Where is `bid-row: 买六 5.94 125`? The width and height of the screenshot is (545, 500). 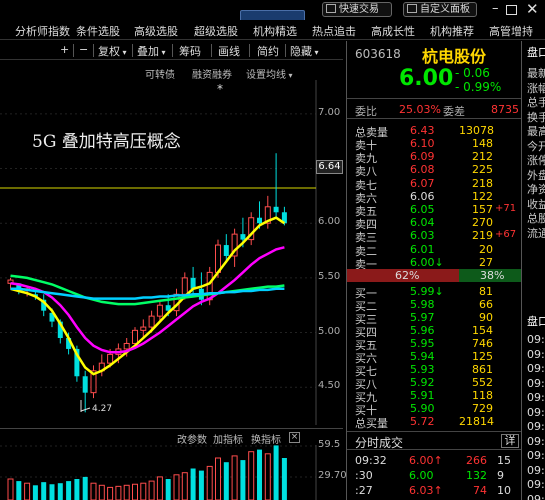
bid-row: 买六 5.94 125 is located at coordinates (434, 357).